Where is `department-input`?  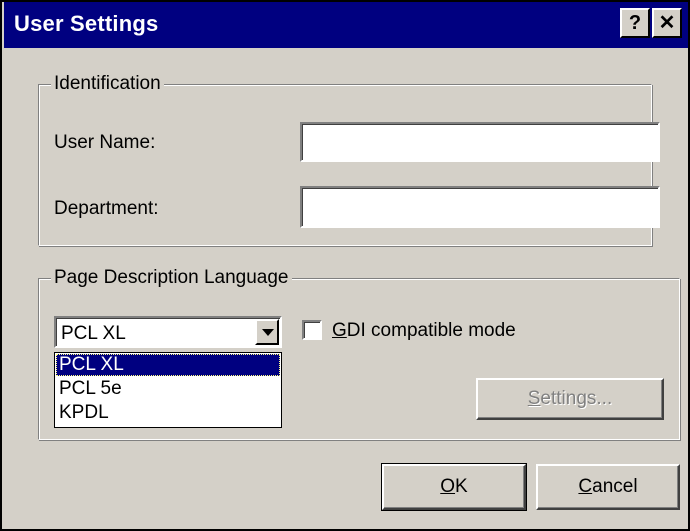
department-input is located at coordinates (480, 207).